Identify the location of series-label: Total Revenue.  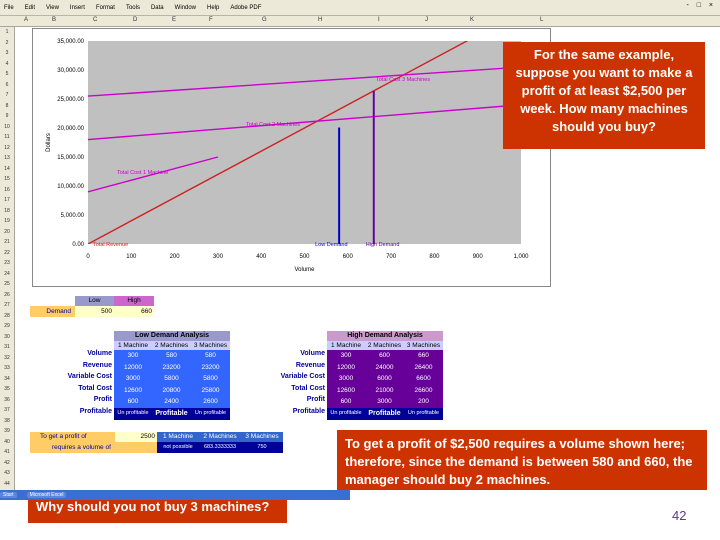
(110, 245).